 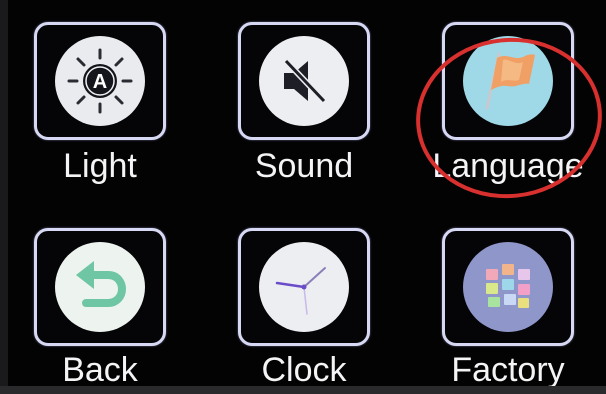 What do you see at coordinates (304, 166) in the screenshot?
I see `sound-label: Sound` at bounding box center [304, 166].